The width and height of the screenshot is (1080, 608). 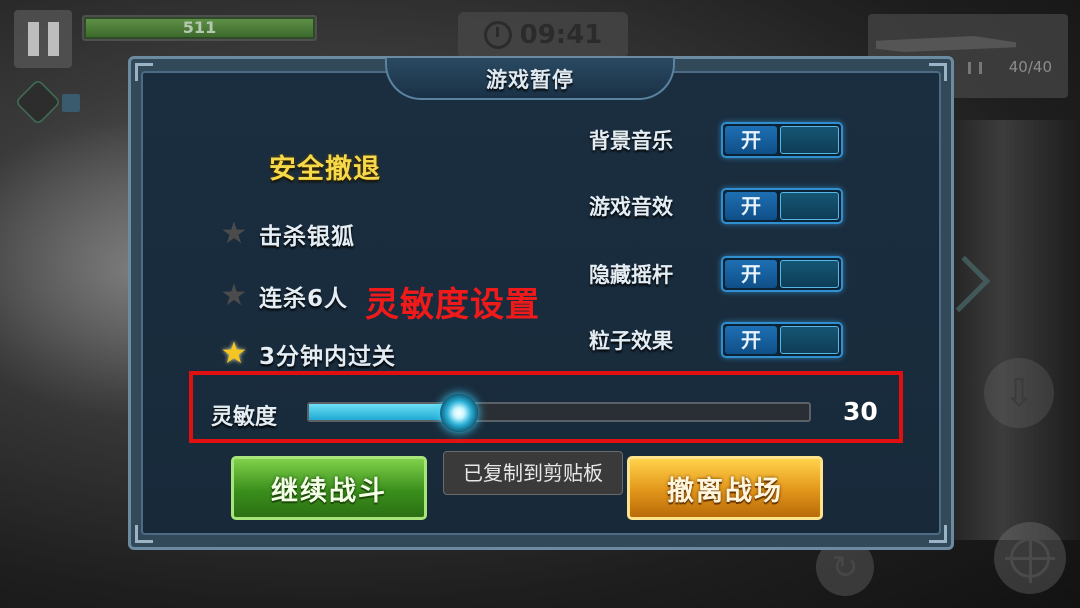 I want to click on dialog-title-tab: 游戏暂停, so click(x=530, y=79).